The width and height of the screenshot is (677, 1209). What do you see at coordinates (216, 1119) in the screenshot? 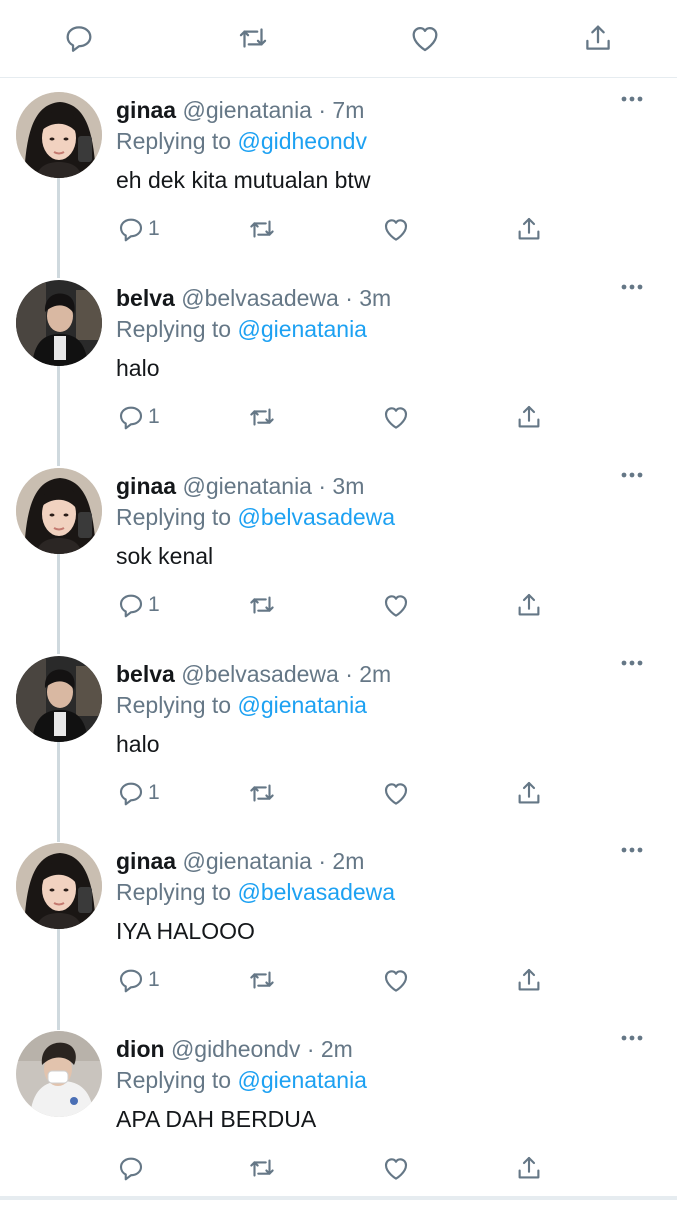
I see `tweet-text: APA DAH BERDUA` at bounding box center [216, 1119].